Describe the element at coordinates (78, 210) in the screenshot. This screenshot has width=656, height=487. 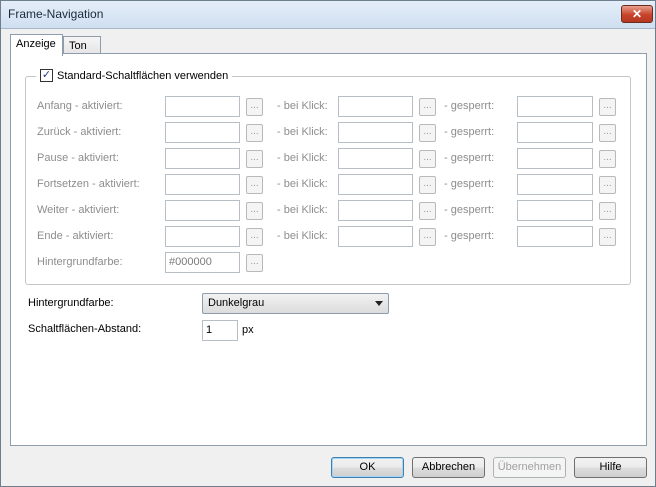
I see `row-label: Weiter - aktiviert:` at that location.